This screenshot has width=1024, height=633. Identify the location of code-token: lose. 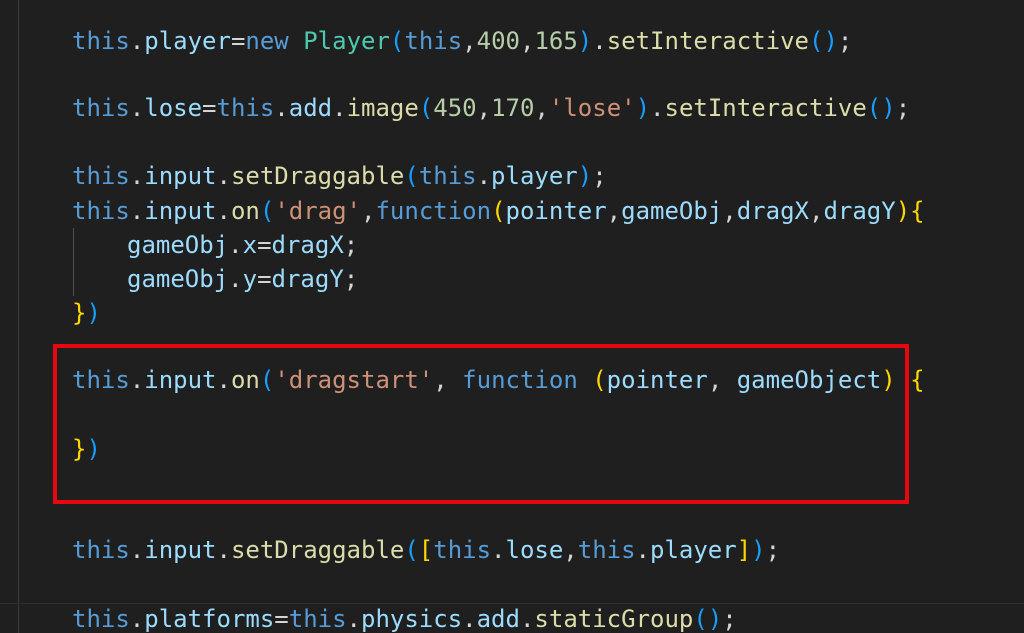
(173, 108).